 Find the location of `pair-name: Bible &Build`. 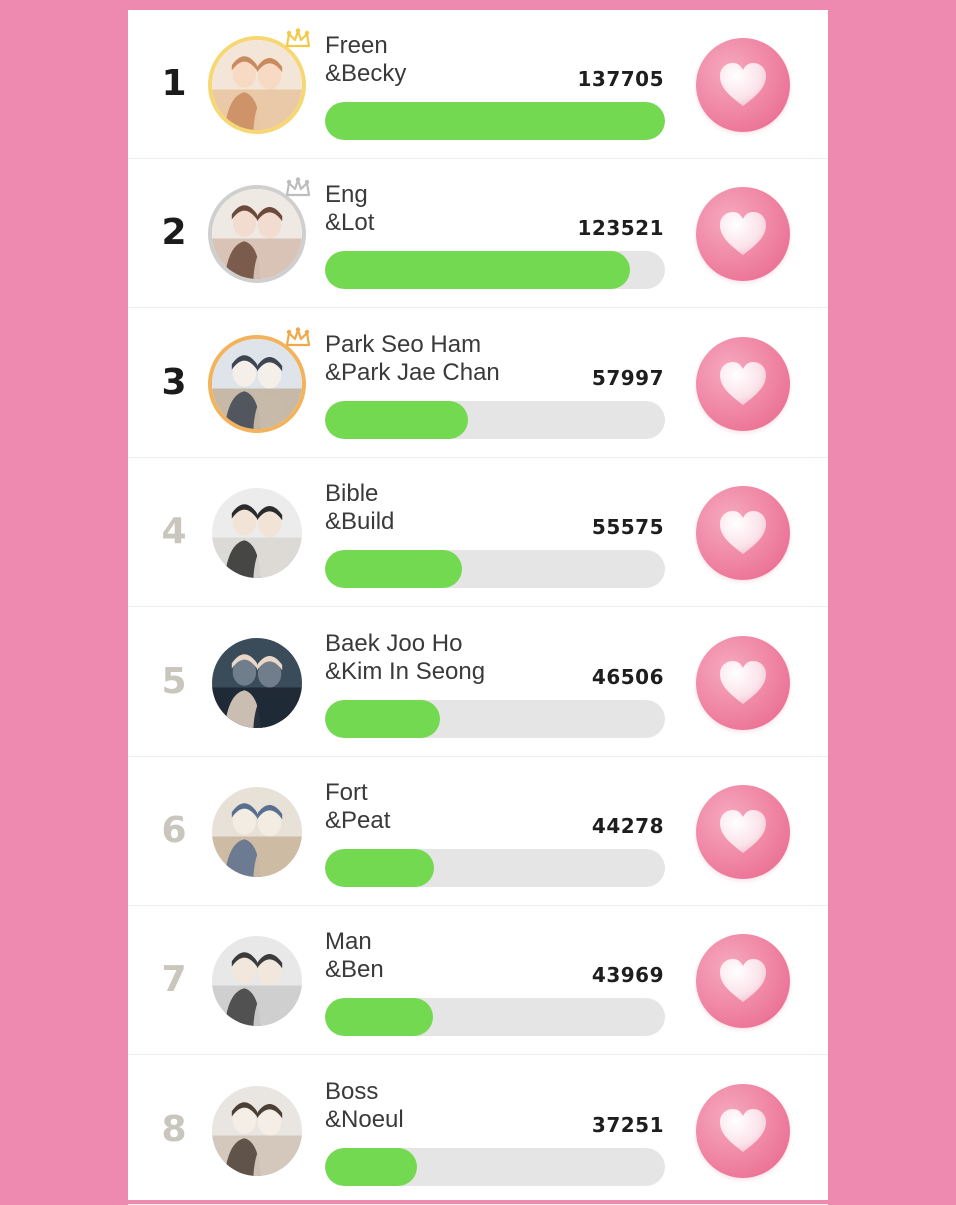

pair-name: Bible &Build is located at coordinates (359, 508).